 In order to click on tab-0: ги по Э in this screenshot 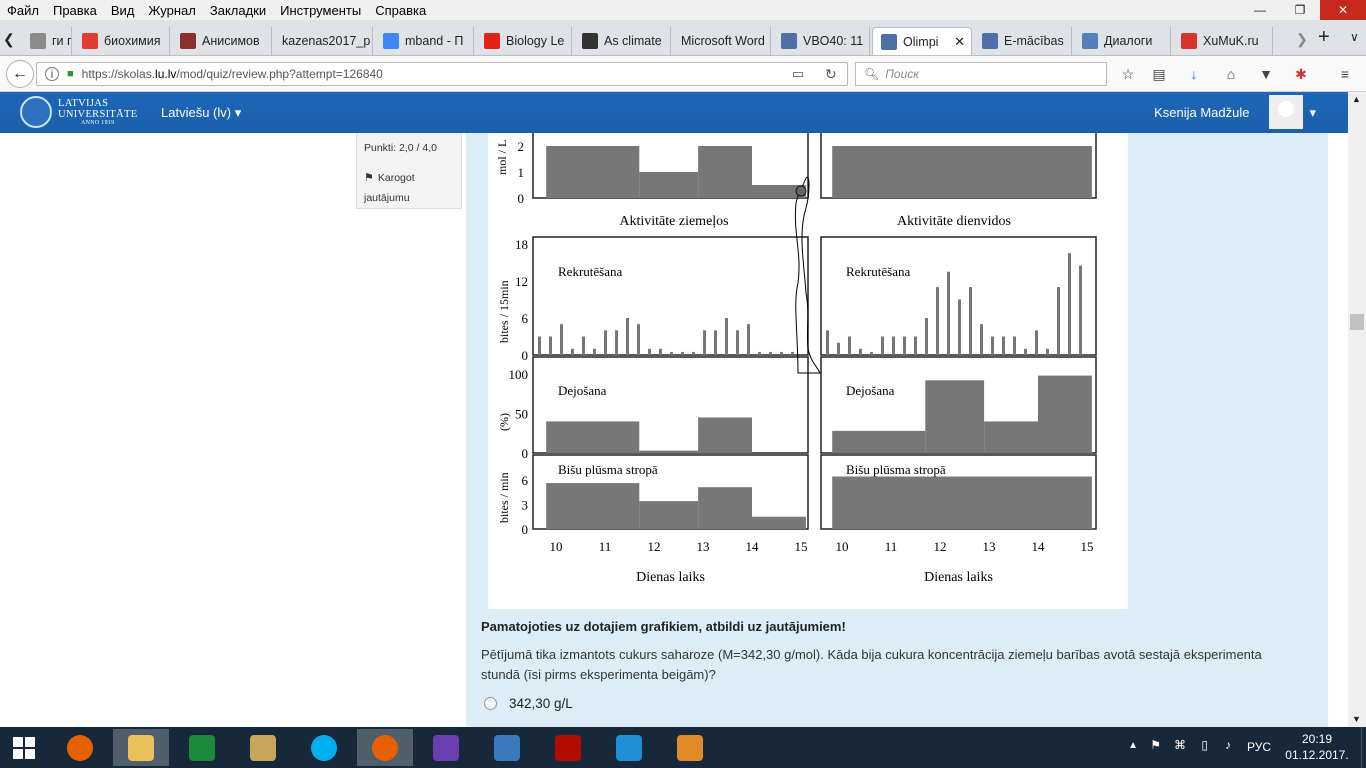, I will do `click(47, 41)`.